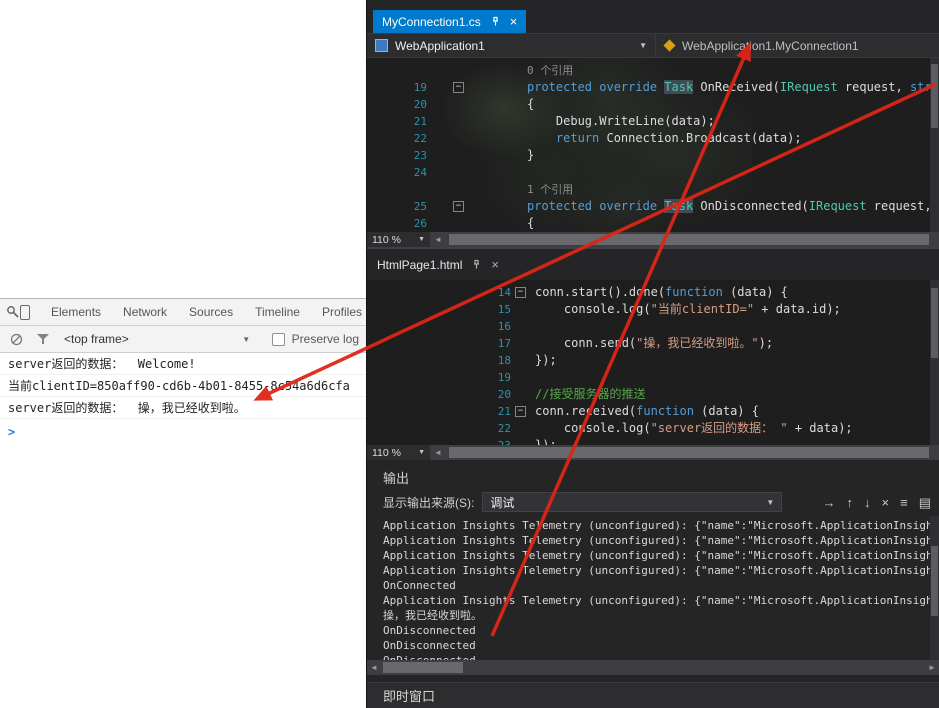 The image size is (939, 708). I want to click on editor-bottom-bar: 110 % ▼ ◄, so click(653, 239).